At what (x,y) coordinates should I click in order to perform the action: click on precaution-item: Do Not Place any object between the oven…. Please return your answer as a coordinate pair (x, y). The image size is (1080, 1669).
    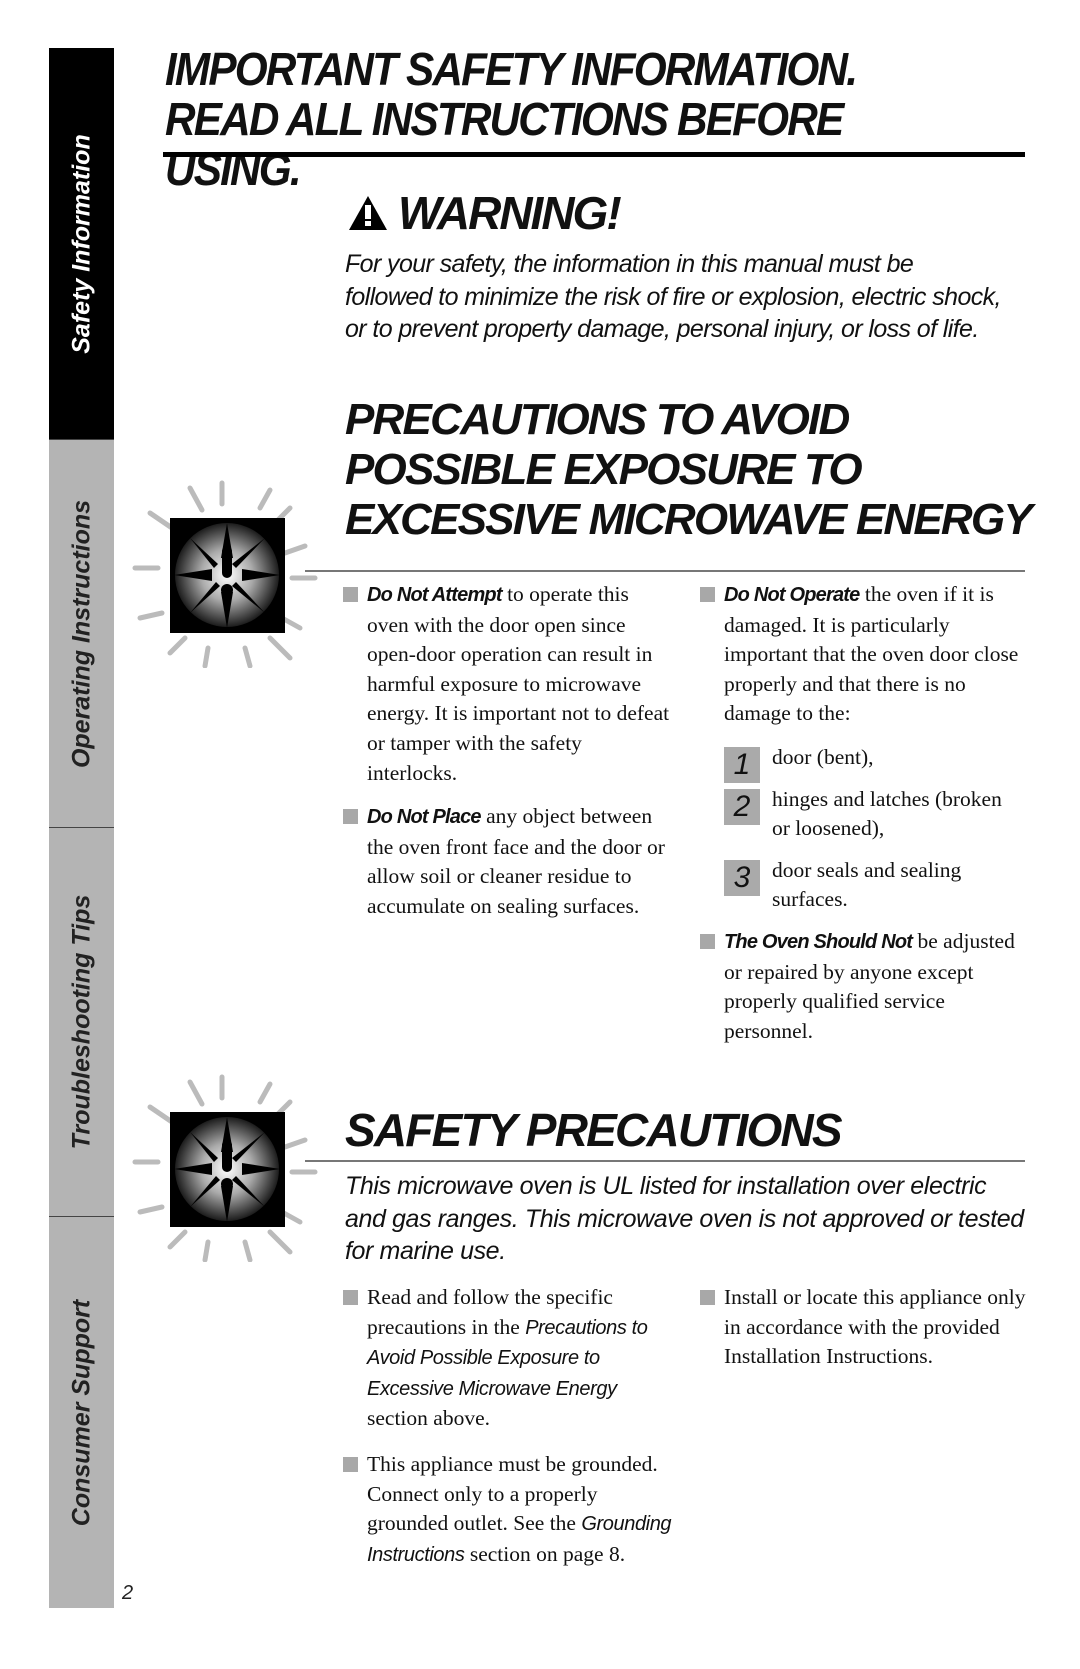
    Looking at the image, I should click on (508, 861).